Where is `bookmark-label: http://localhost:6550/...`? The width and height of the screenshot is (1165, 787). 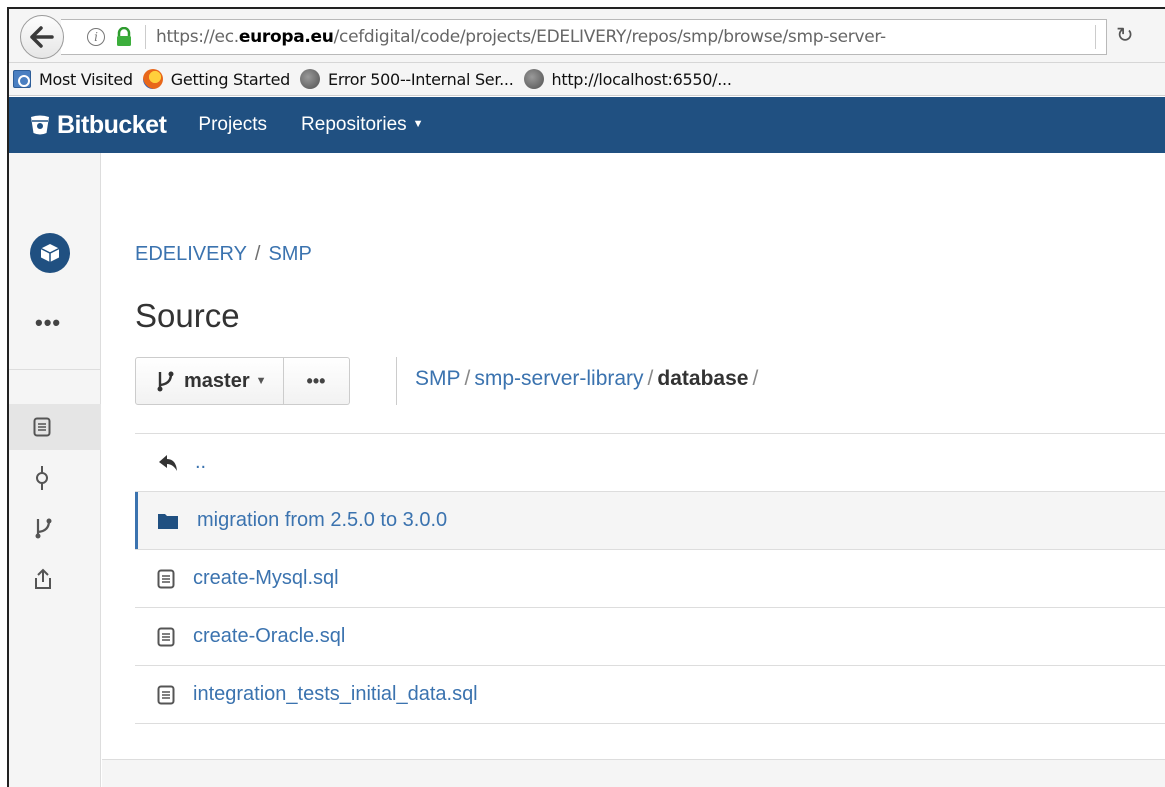 bookmark-label: http://localhost:6550/... is located at coordinates (641, 79).